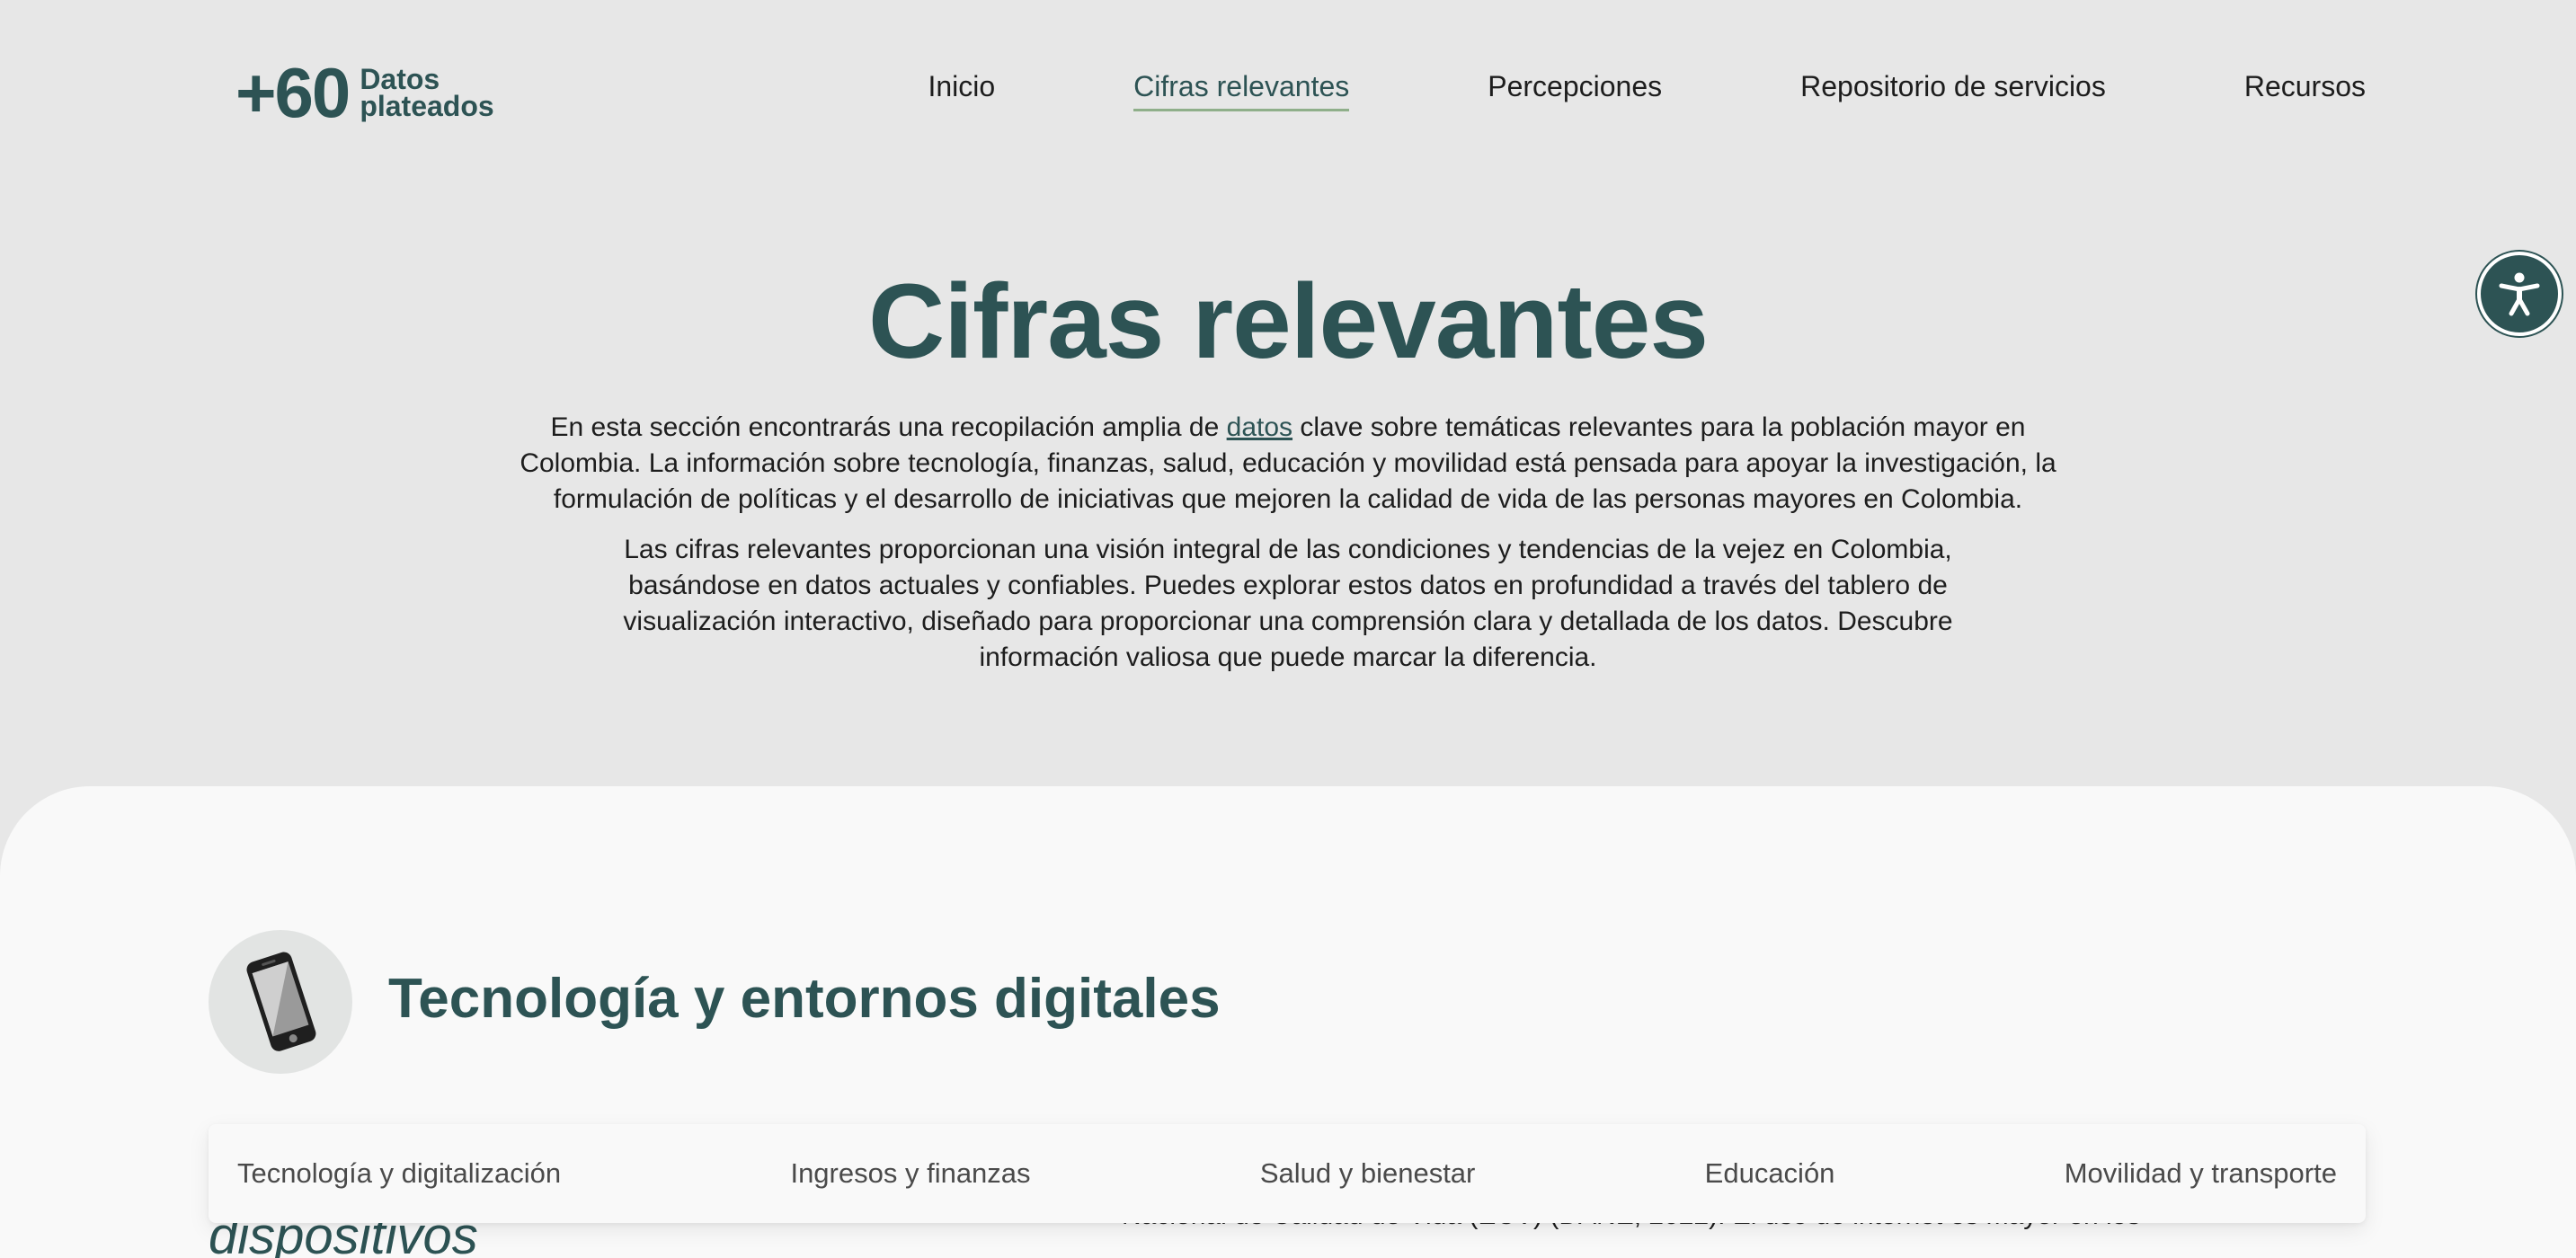 This screenshot has width=2576, height=1258. Describe the element at coordinates (804, 999) in the screenshot. I see `section-title: Tecnología y entornos digitales` at that location.